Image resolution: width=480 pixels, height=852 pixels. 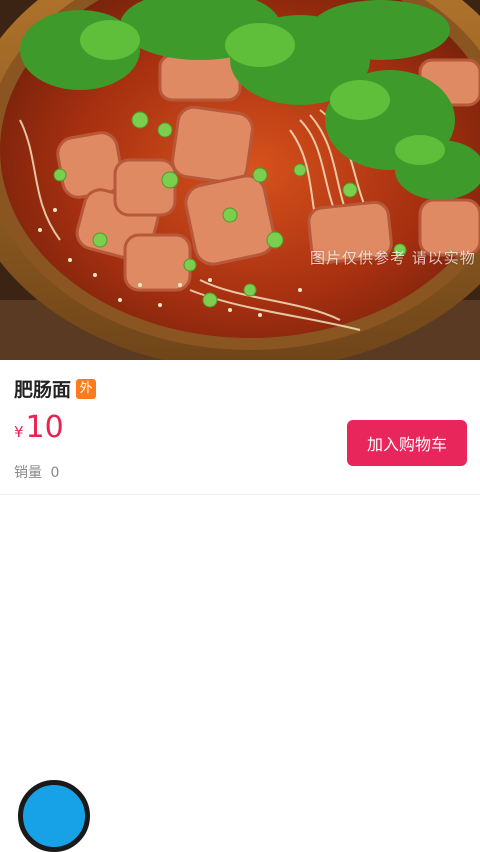 I want to click on currency-symbol: ¥, so click(x=19, y=432).